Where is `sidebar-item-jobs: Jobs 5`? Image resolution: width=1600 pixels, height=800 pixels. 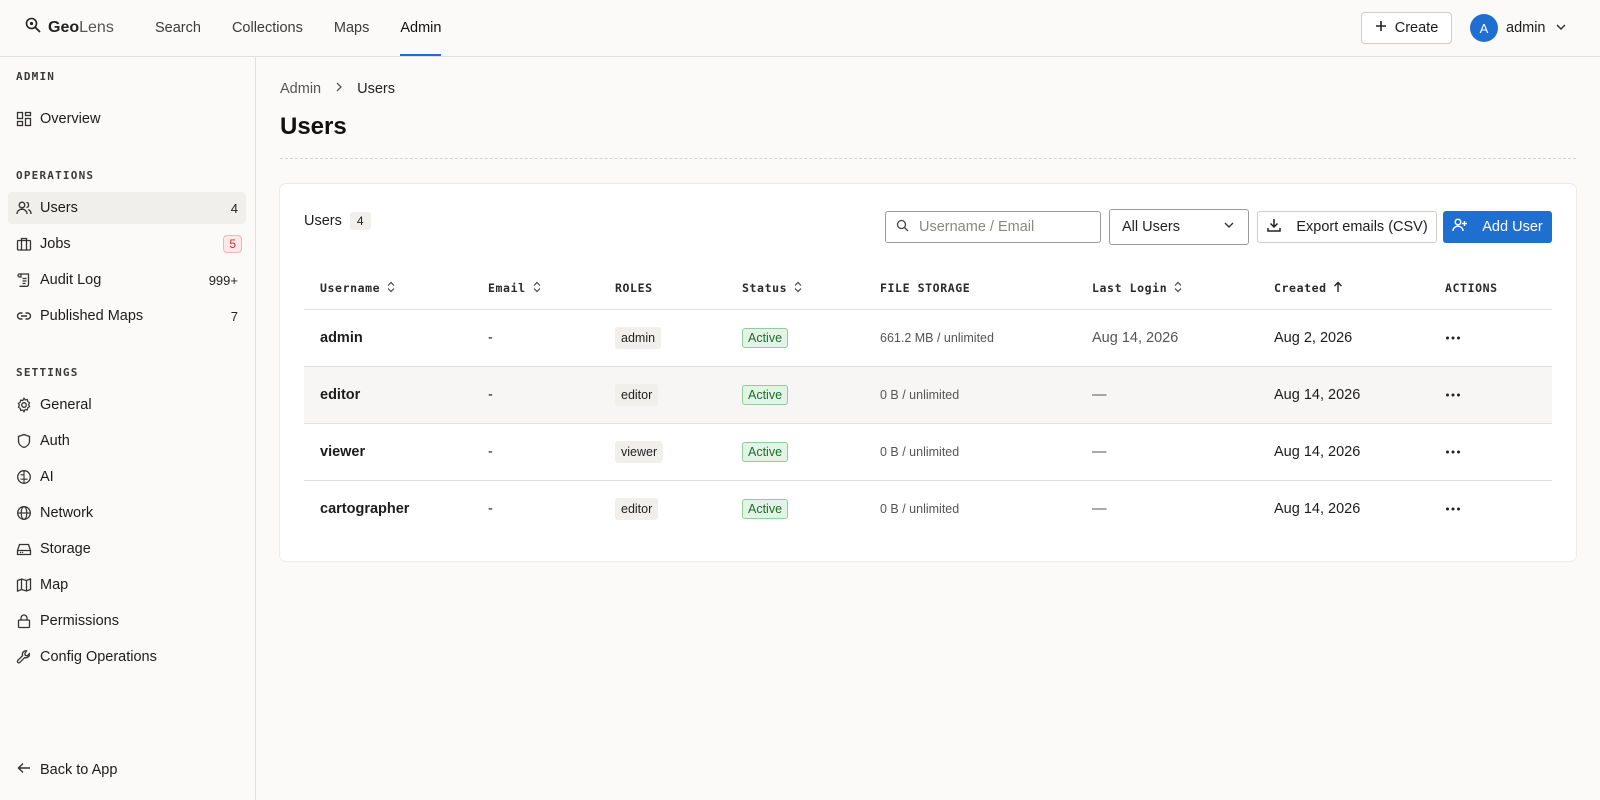
sidebar-item-jobs: Jobs 5 is located at coordinates (127, 244).